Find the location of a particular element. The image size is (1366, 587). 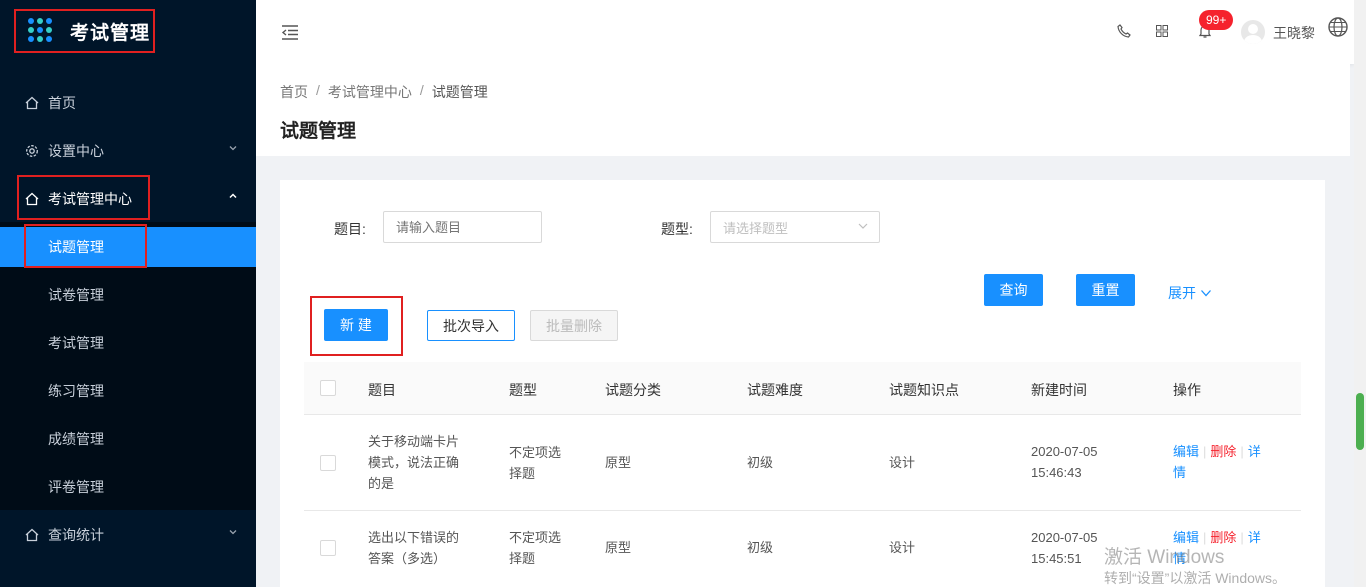

sidebar-subitem-label: 试题管理 is located at coordinates (76, 247).